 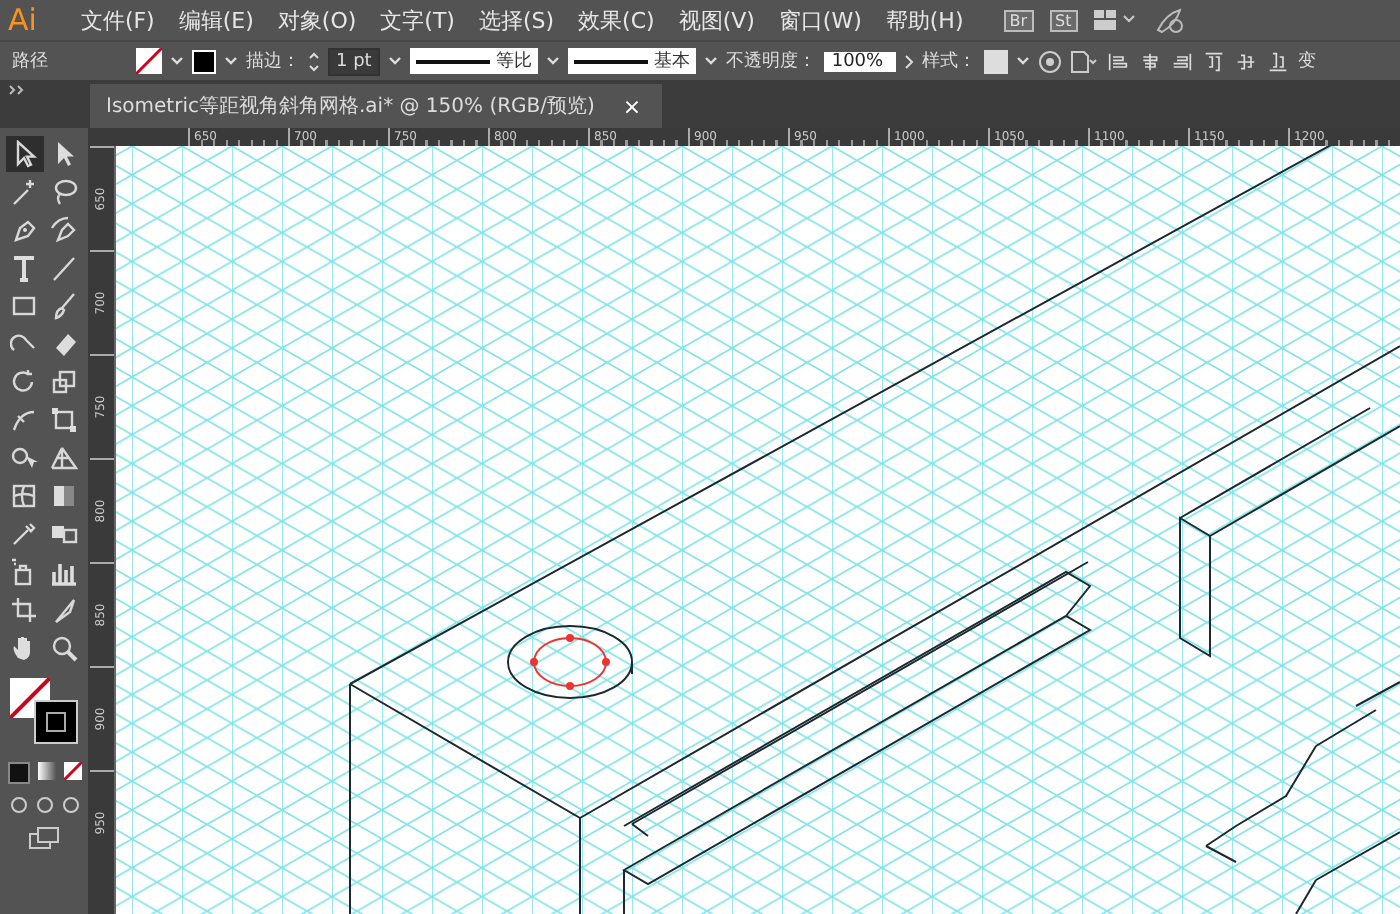 I want to click on width-icon, so click(x=24, y=420).